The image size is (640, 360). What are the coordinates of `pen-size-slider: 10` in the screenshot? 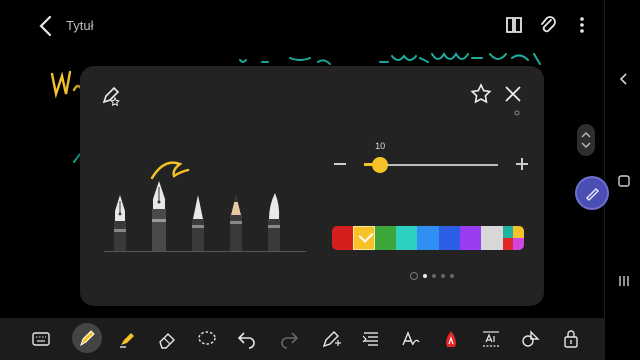 It's located at (431, 160).